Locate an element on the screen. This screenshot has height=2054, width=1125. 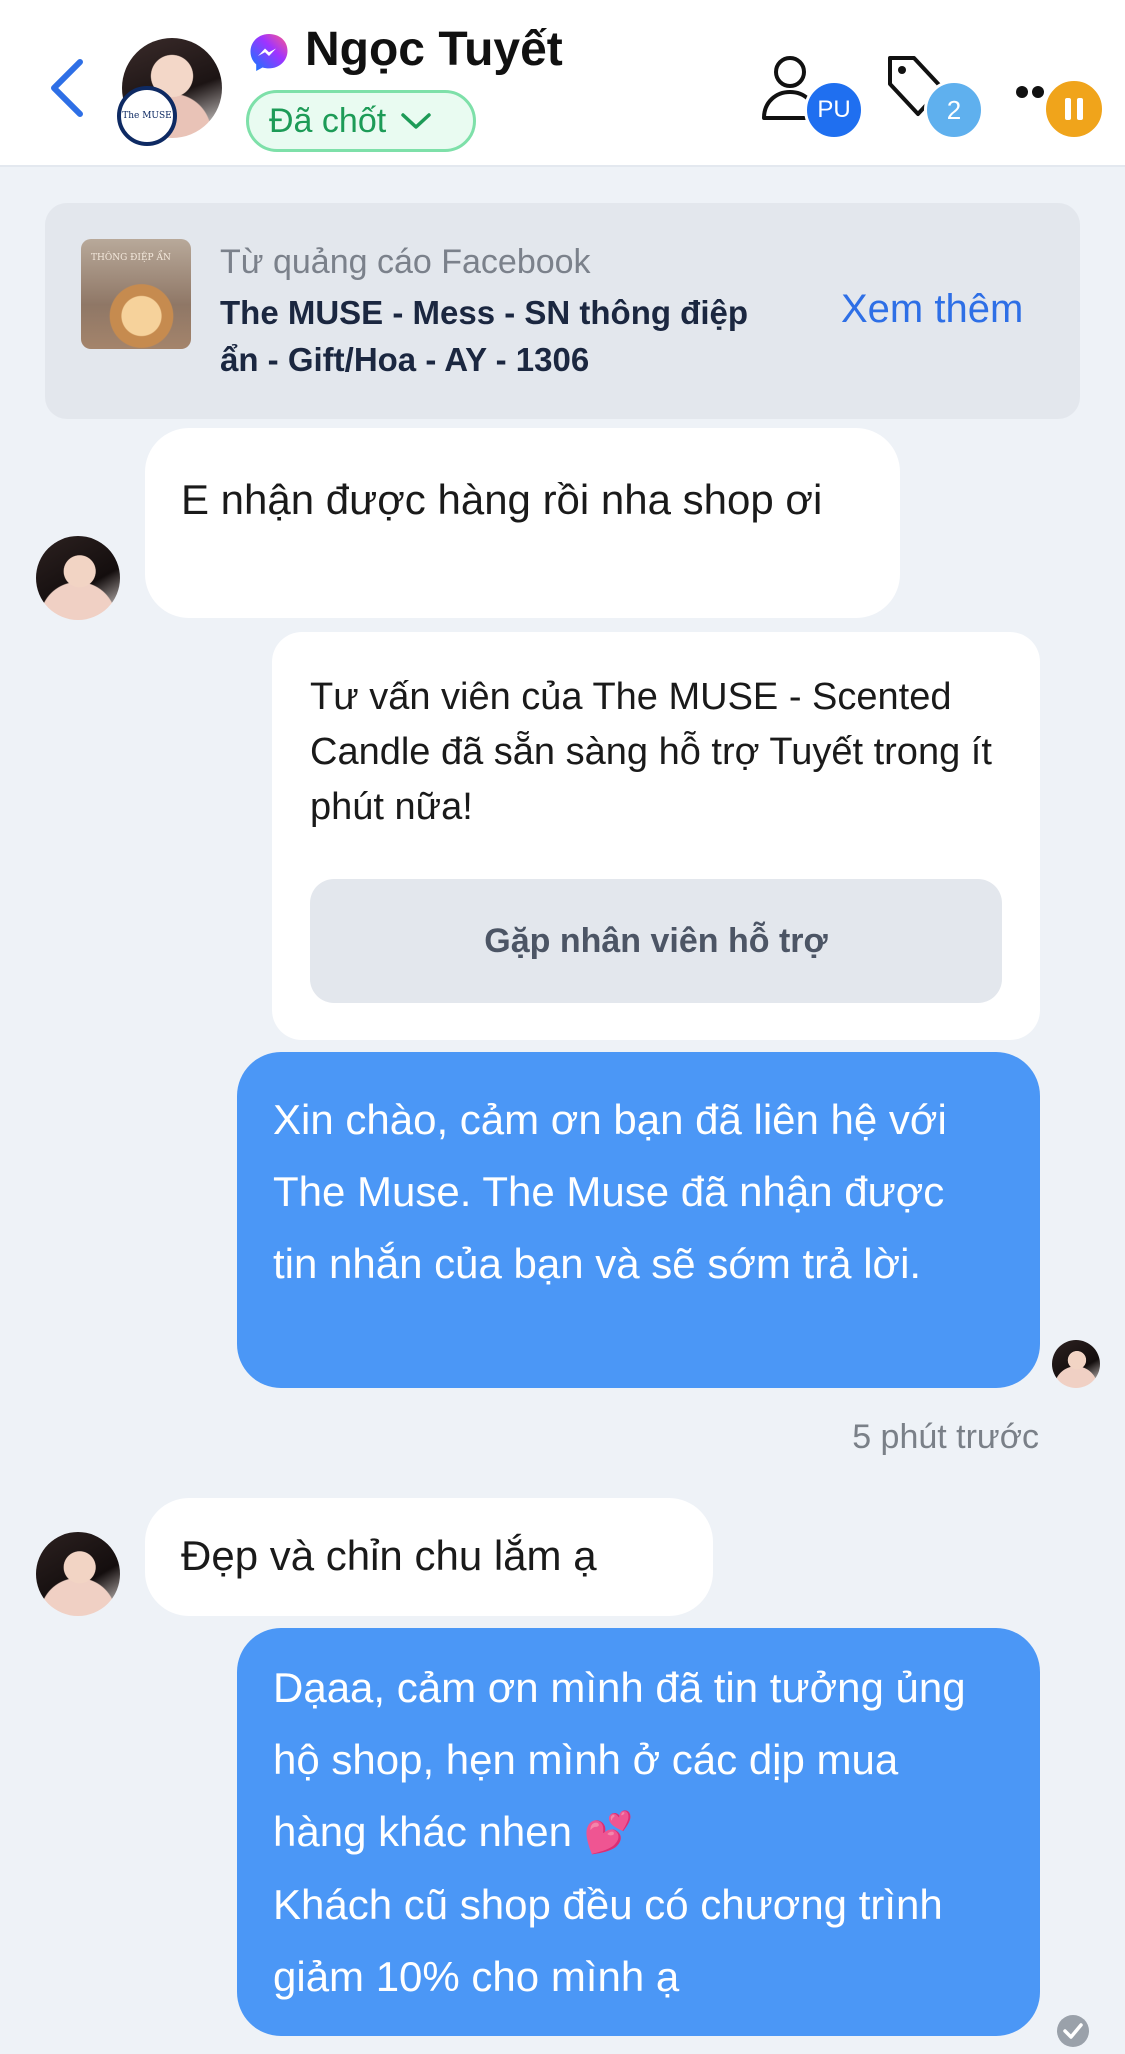
tag-count-badge: 2 is located at coordinates (954, 110).